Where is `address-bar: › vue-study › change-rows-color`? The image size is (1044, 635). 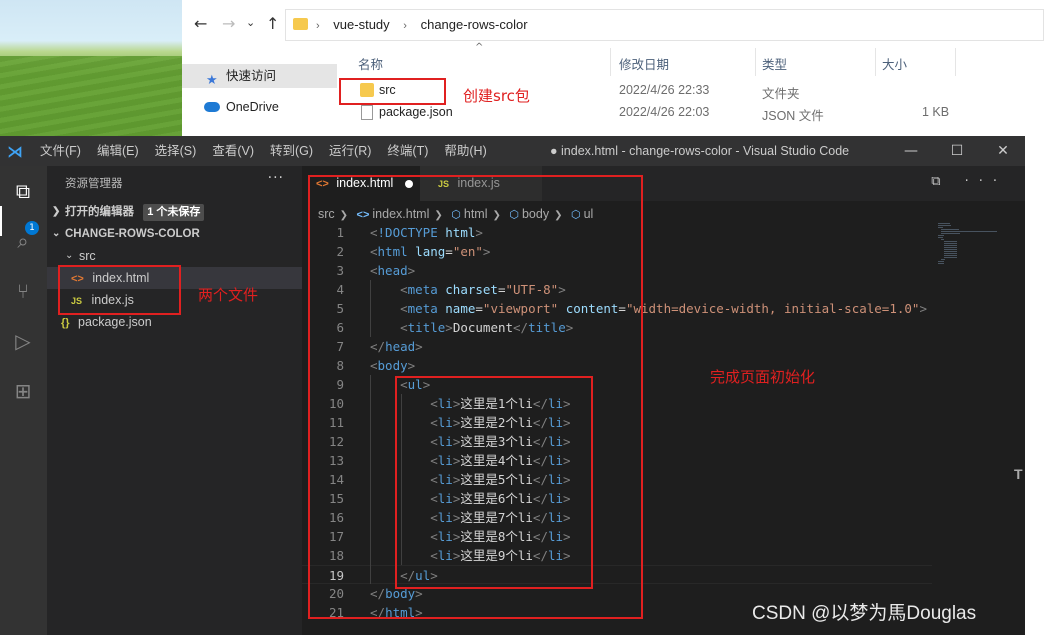 address-bar: › vue-study › change-rows-color is located at coordinates (664, 25).